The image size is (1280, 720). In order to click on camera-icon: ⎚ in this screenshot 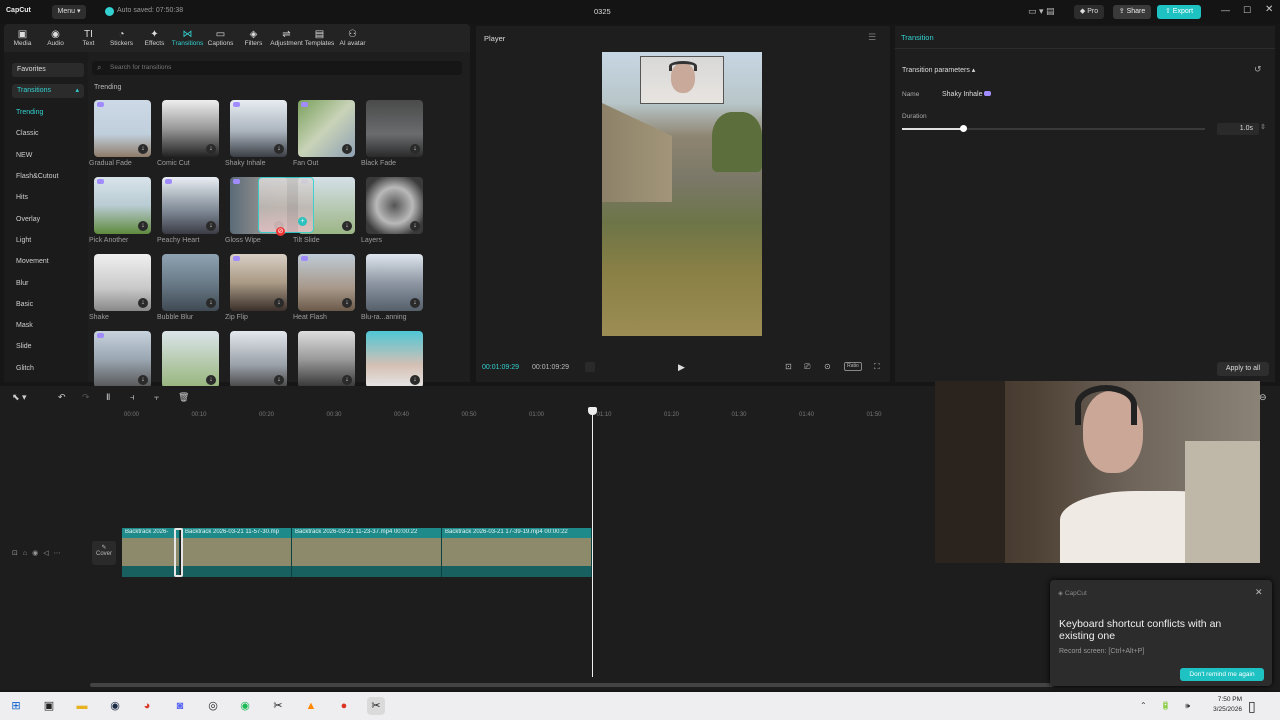, I will do `click(807, 367)`.